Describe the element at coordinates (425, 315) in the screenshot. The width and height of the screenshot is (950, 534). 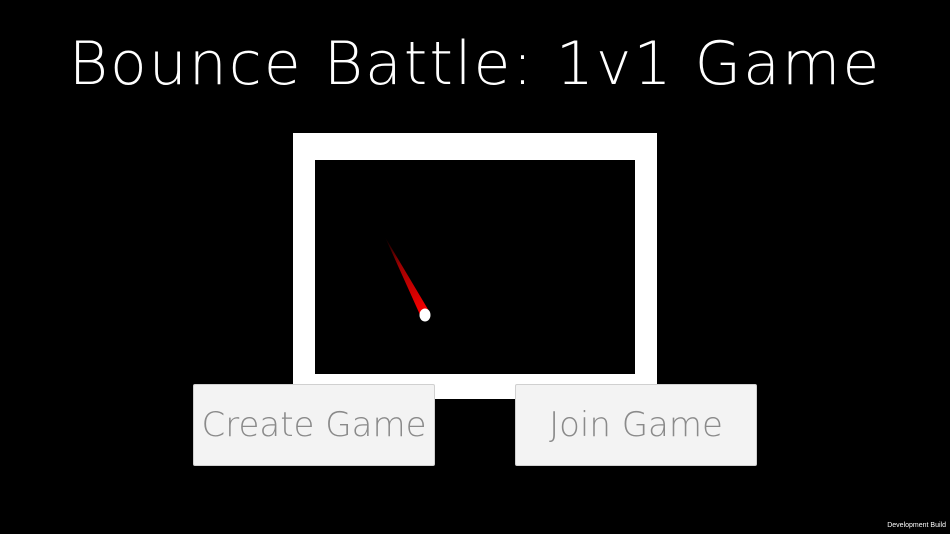
I see `ball` at that location.